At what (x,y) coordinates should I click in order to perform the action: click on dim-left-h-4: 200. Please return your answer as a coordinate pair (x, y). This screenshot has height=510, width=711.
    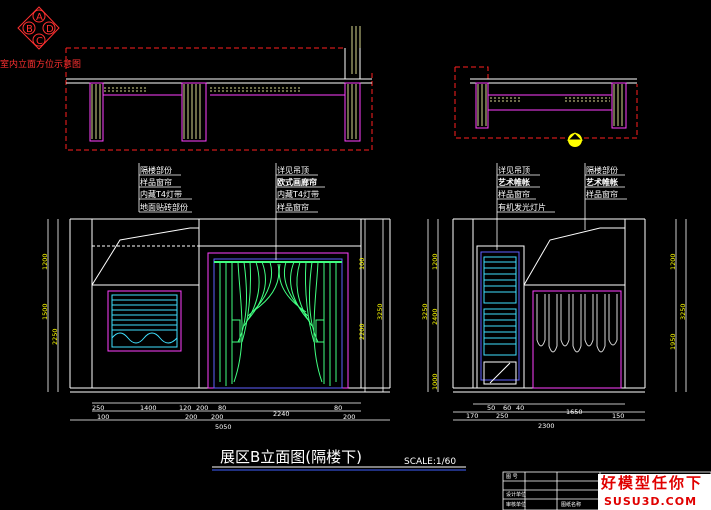
    Looking at the image, I should click on (202, 408).